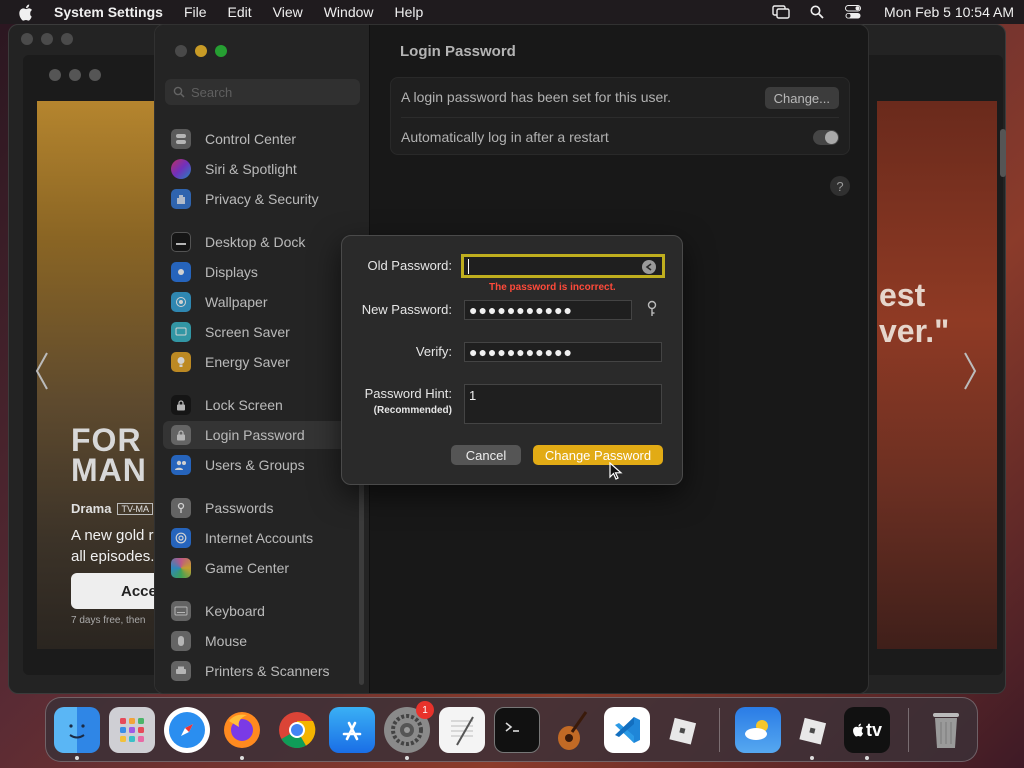 This screenshot has width=1024, height=768. I want to click on finder-icon, so click(77, 730).